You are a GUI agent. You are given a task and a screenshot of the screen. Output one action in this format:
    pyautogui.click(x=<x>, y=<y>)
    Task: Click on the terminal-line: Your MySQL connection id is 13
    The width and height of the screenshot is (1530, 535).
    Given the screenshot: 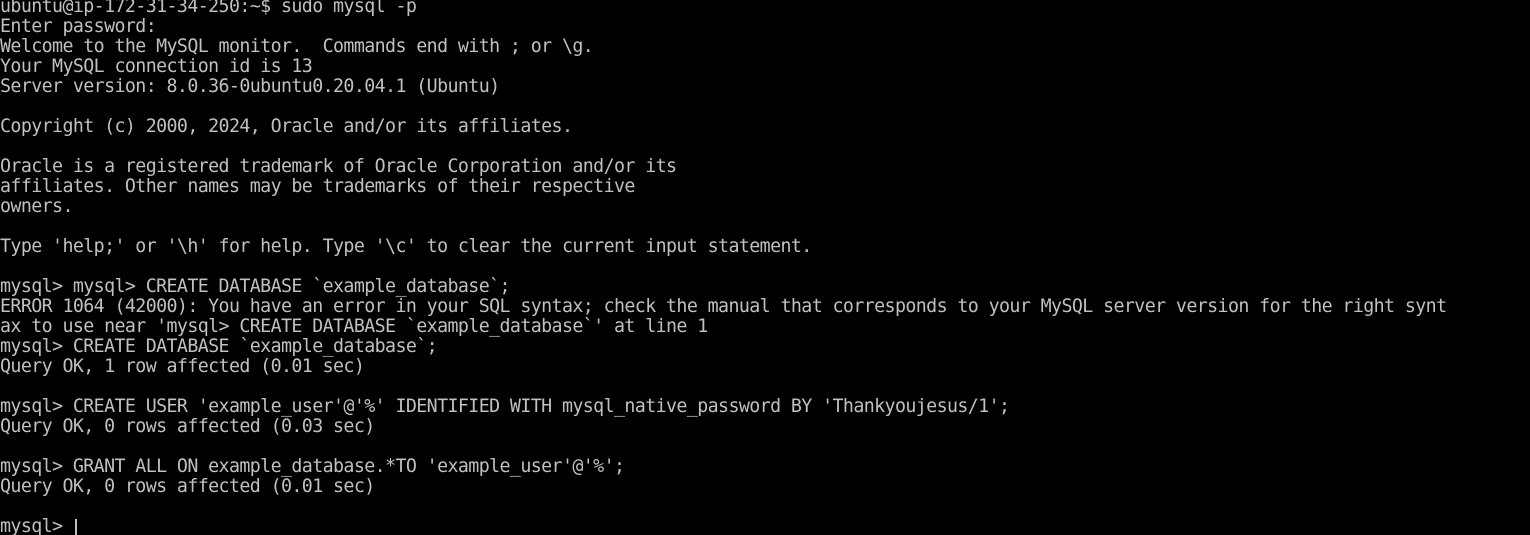 What is the action you would take?
    pyautogui.click(x=156, y=66)
    